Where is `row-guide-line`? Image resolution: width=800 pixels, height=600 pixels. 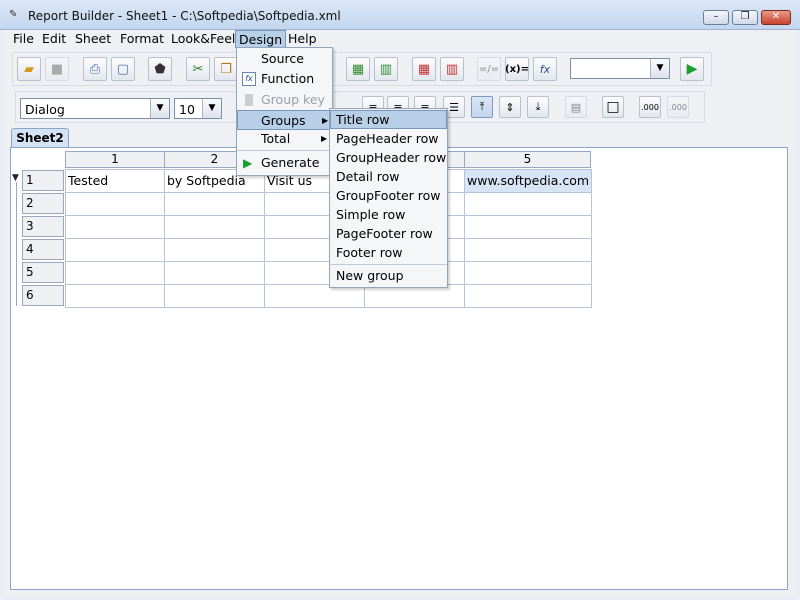
row-guide-line is located at coordinates (16, 244).